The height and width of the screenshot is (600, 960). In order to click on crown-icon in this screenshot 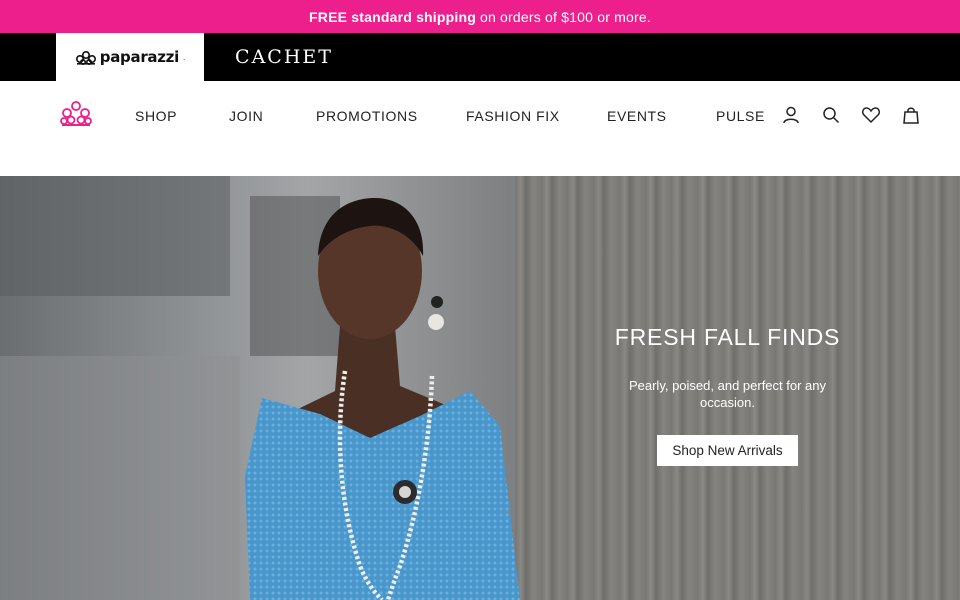, I will do `click(85, 57)`.